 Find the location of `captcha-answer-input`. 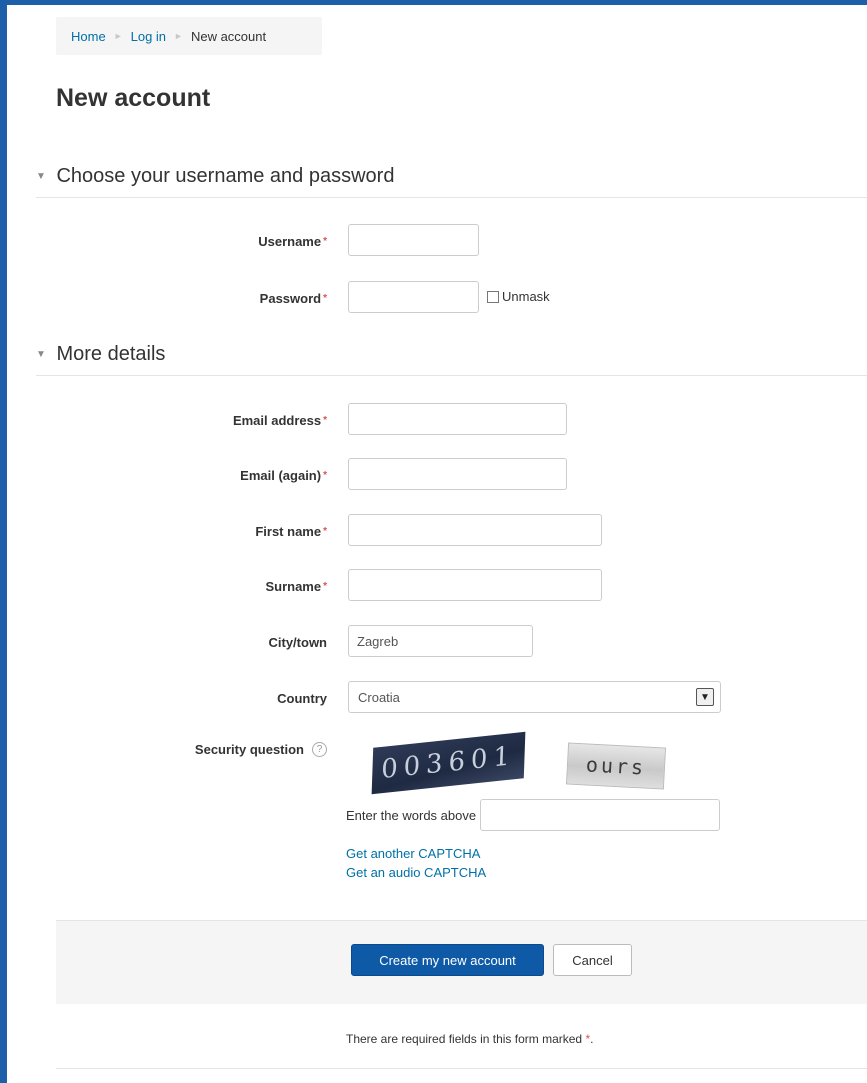

captcha-answer-input is located at coordinates (600, 815).